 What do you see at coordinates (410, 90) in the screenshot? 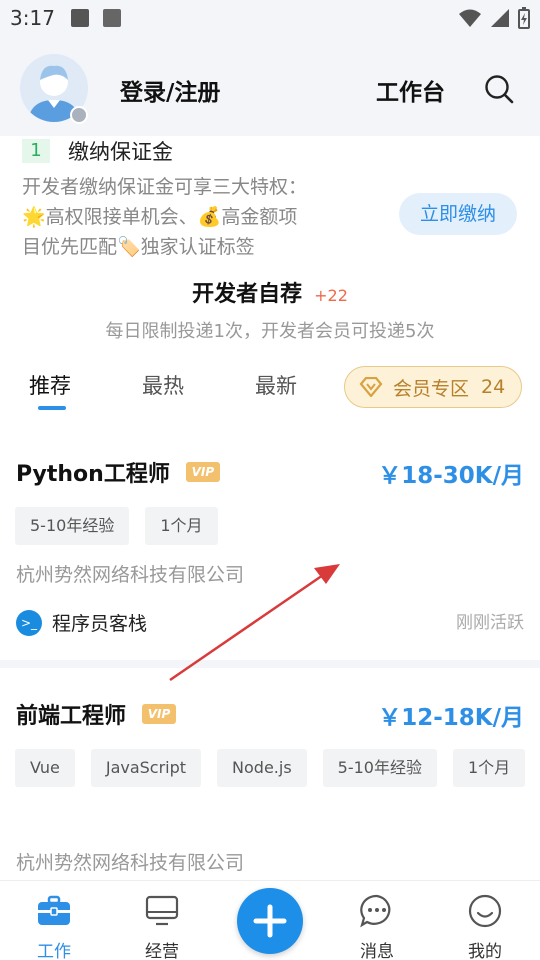
I see `workbench-button: 工作台` at bounding box center [410, 90].